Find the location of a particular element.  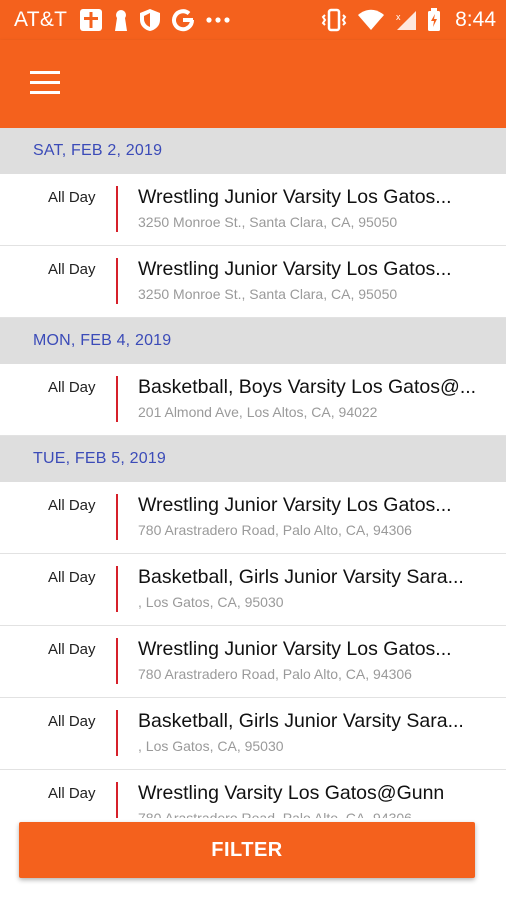

date-header: SAT, FEB 2, 2019 is located at coordinates (253, 151).